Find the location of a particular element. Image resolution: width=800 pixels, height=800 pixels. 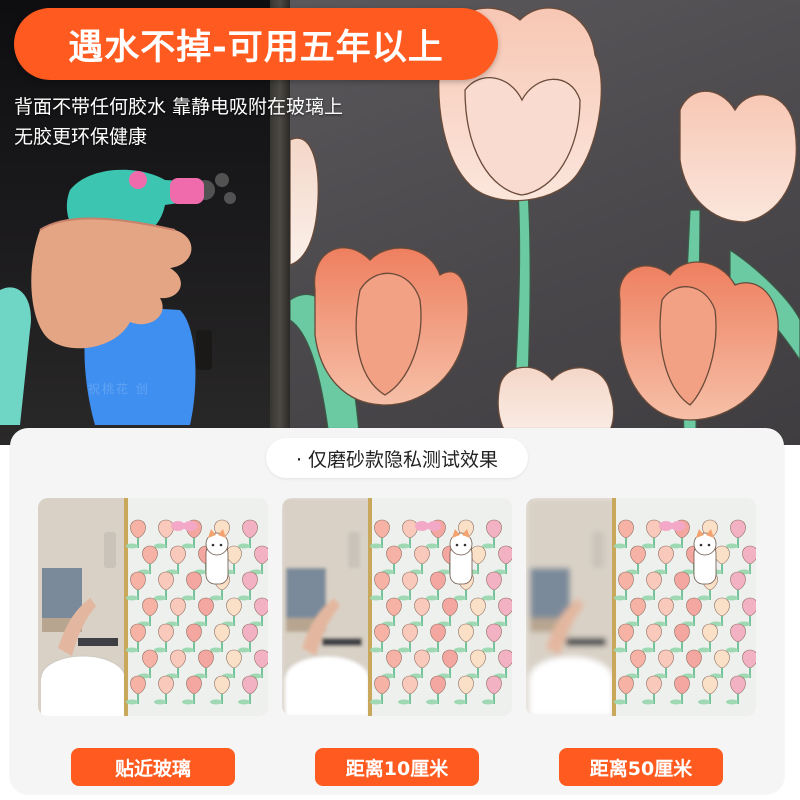

caption-50cm-text: 距离50厘米 is located at coordinates (641, 768).